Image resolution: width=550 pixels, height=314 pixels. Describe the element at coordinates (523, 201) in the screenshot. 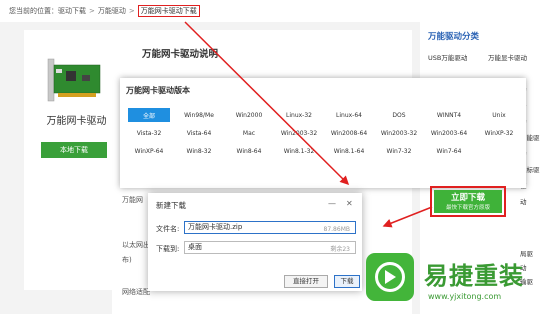

I see `category-item: 动` at that location.